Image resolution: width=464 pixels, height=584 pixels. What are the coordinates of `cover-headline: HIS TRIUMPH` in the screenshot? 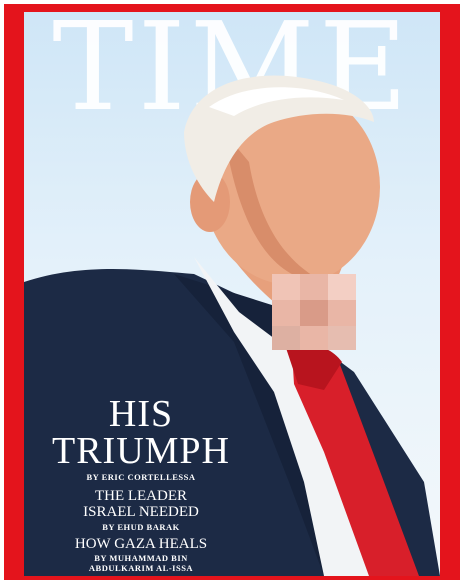 It's located at (141, 432).